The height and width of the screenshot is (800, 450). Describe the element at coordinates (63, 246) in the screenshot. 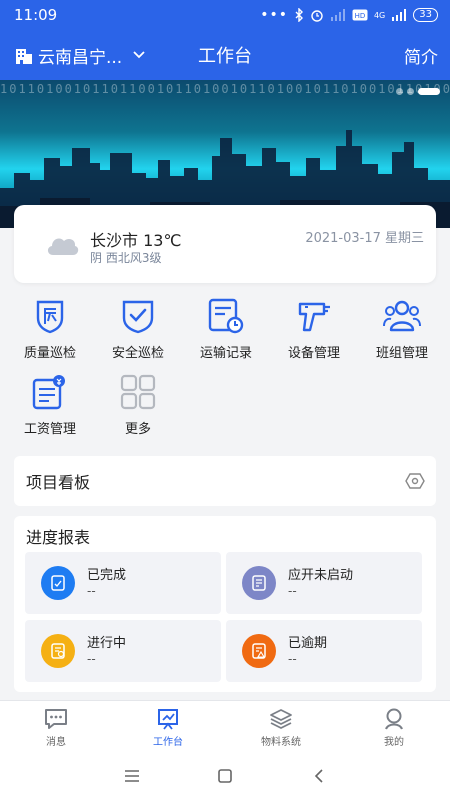

I see `cloud-icon` at that location.